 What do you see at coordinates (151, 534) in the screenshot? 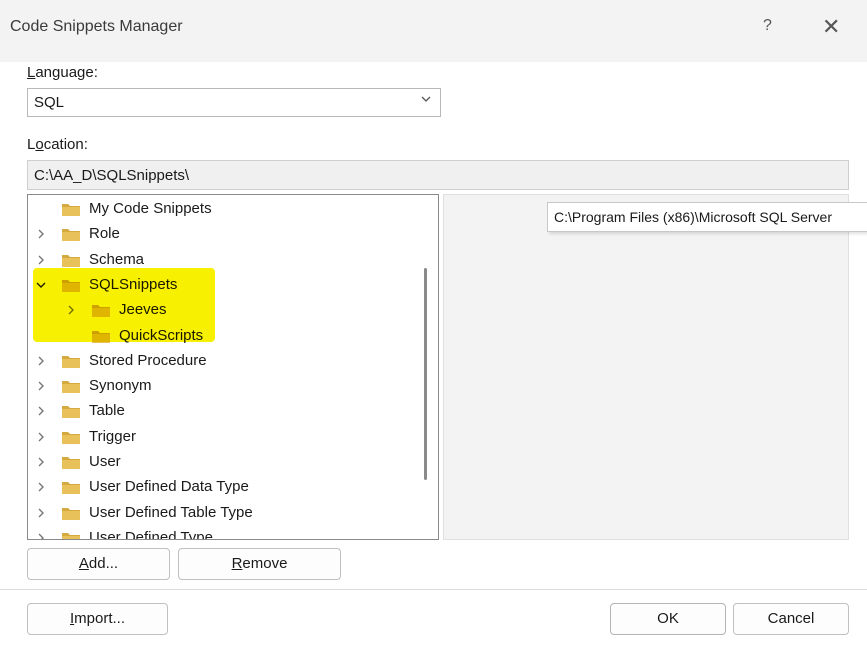
I see `tree-item-label: User Defined Type` at bounding box center [151, 534].